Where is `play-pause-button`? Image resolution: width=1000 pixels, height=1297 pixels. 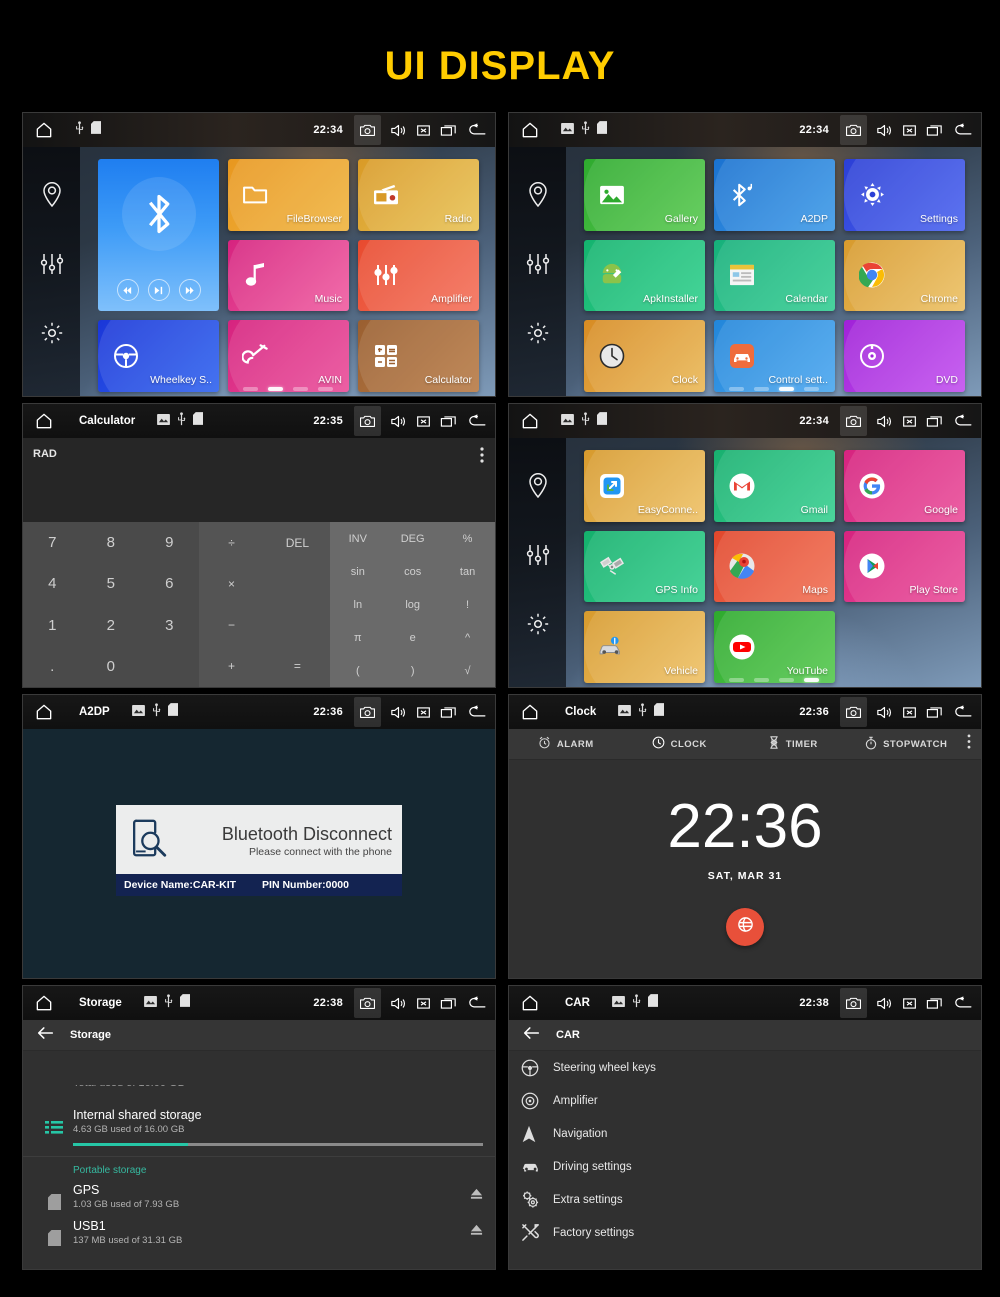
play-pause-button is located at coordinates (158, 290).